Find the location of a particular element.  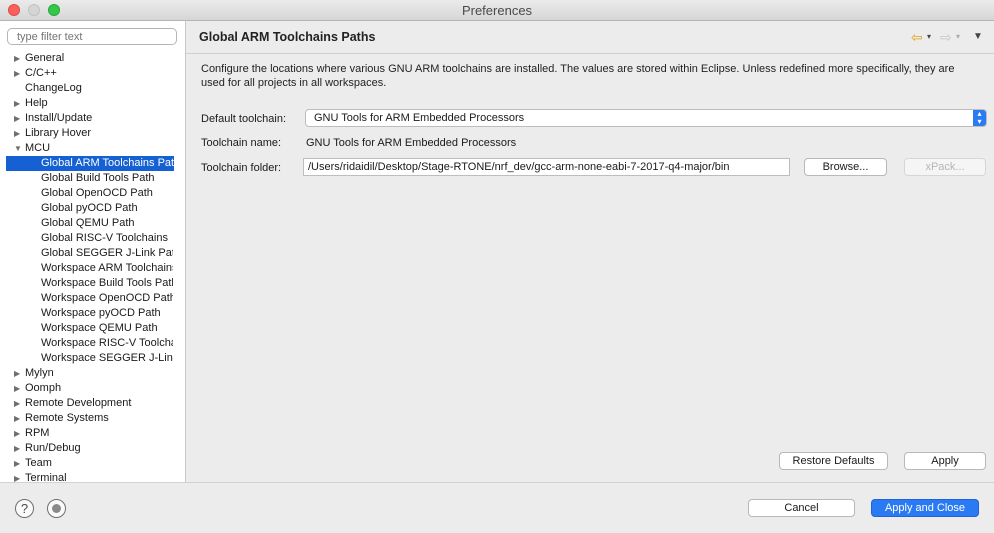

tree-item-label: Global pyOCD Path is located at coordinates (89, 208).